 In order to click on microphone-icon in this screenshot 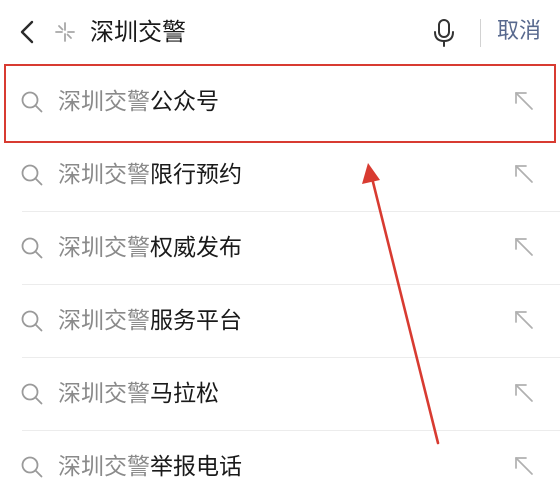, I will do `click(444, 33)`.